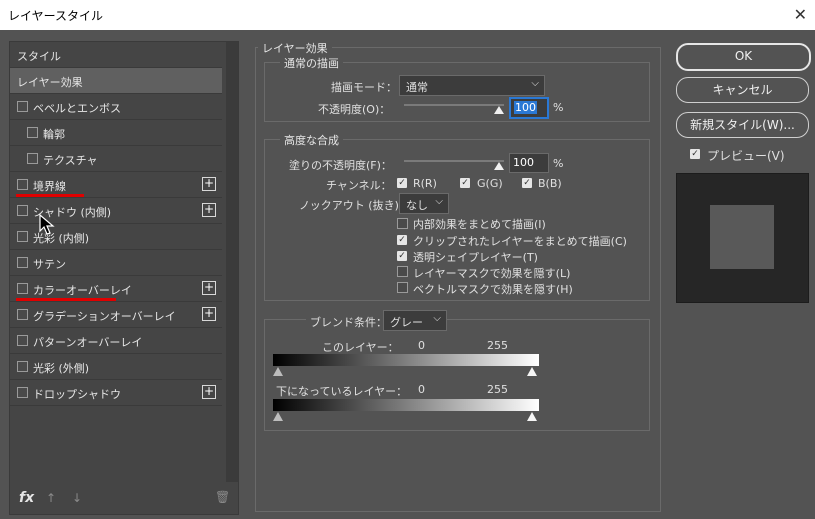  I want to click on list-item-bevel-emboss: ベベルとエンボス, so click(116, 107).